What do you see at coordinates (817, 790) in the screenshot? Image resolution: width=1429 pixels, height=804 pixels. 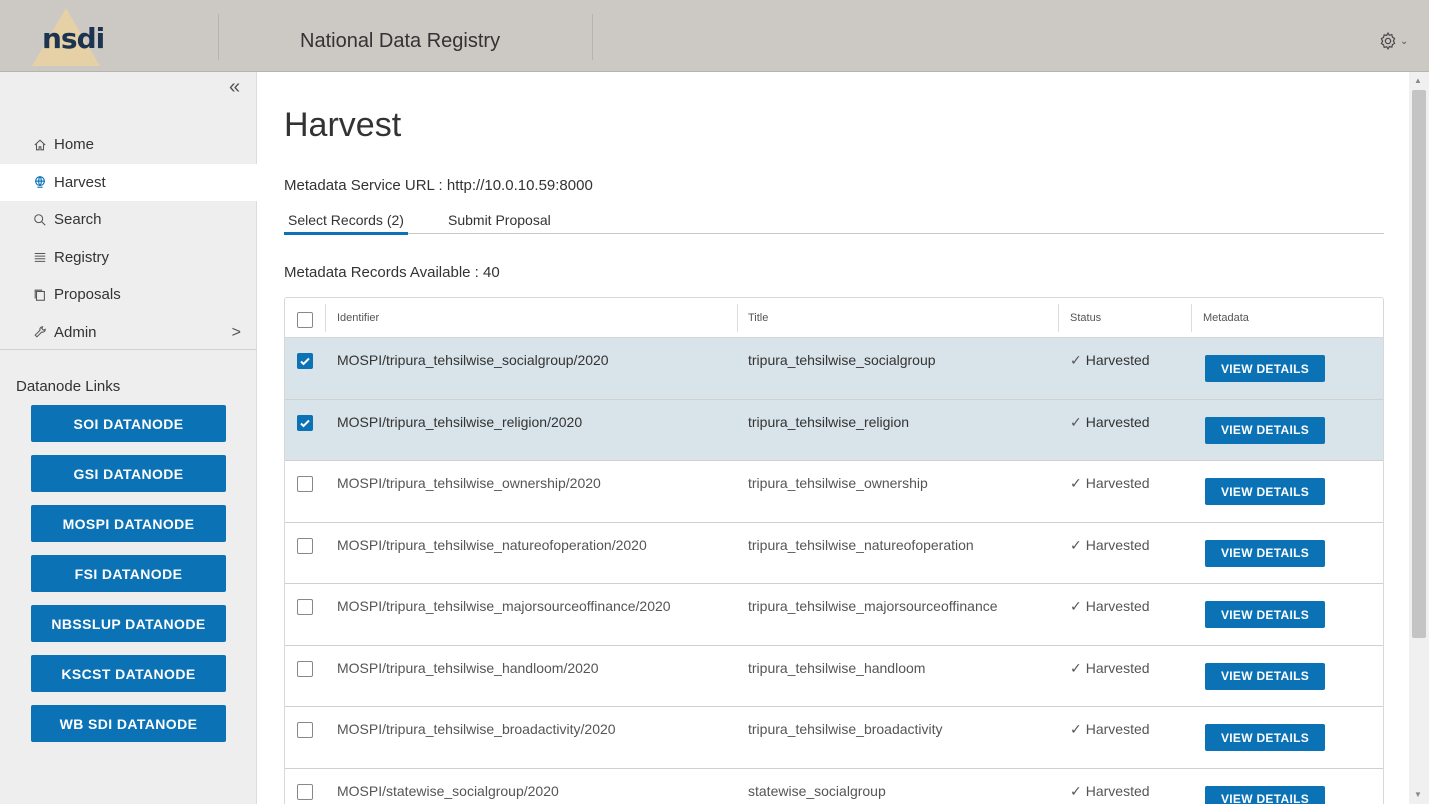 I see `title-cell: statewise_socialgroup` at bounding box center [817, 790].